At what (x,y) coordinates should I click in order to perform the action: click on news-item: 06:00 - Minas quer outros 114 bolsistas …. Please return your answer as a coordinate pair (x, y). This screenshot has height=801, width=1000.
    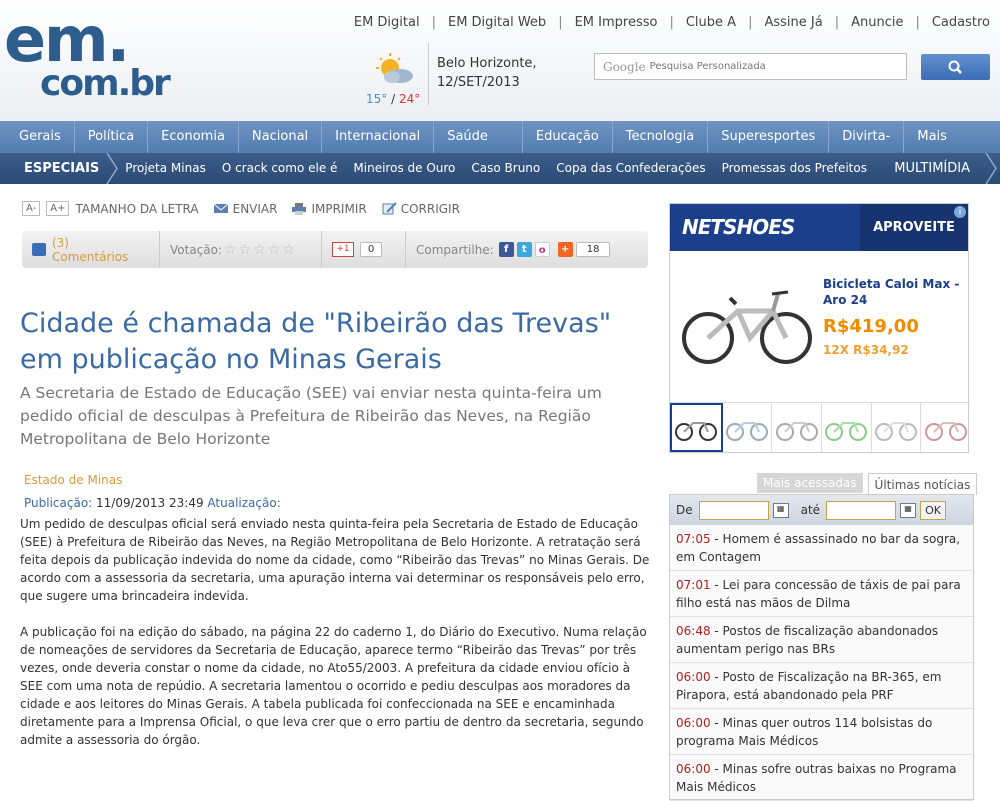
    Looking at the image, I should click on (821, 732).